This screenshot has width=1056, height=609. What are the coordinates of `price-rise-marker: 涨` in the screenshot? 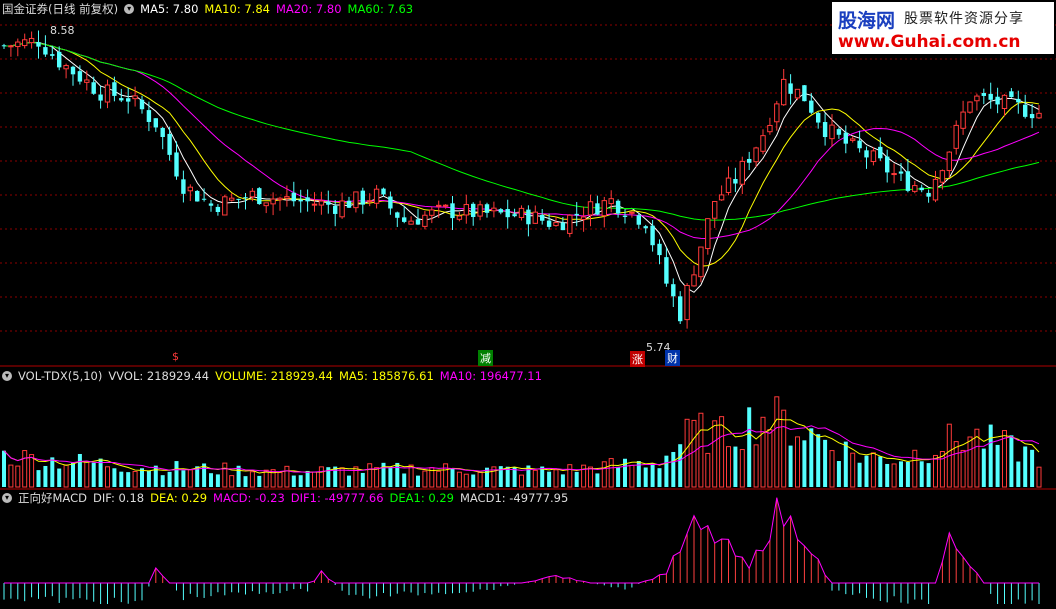 It's located at (637, 359).